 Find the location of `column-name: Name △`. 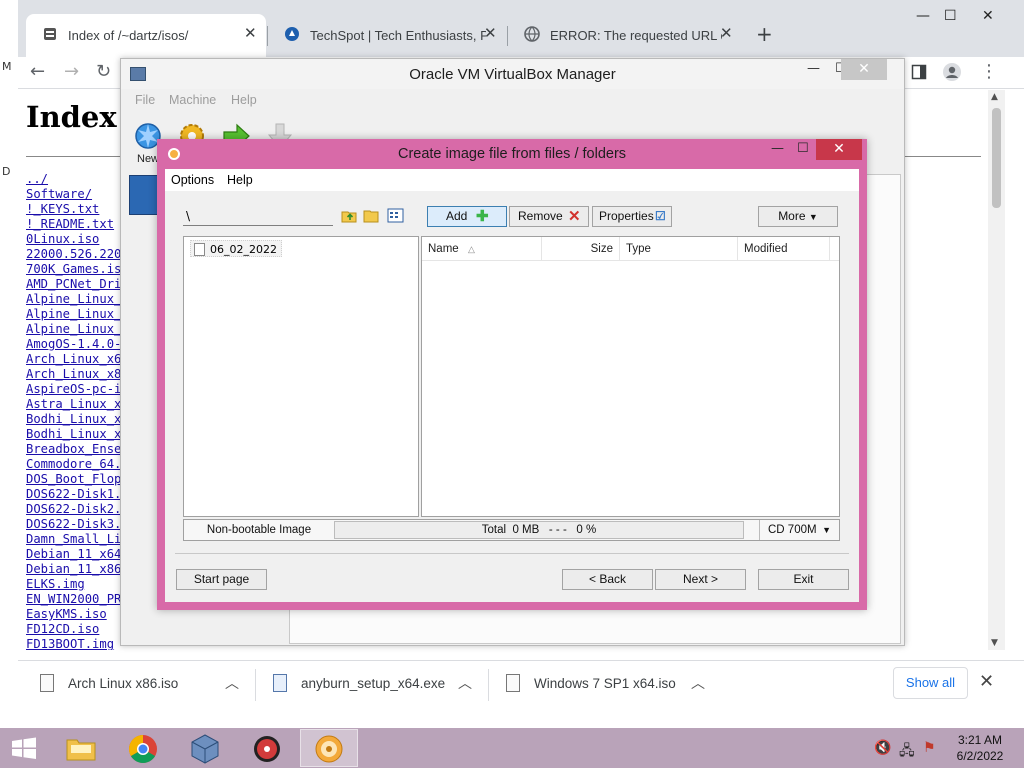

column-name: Name △ is located at coordinates (482, 249).